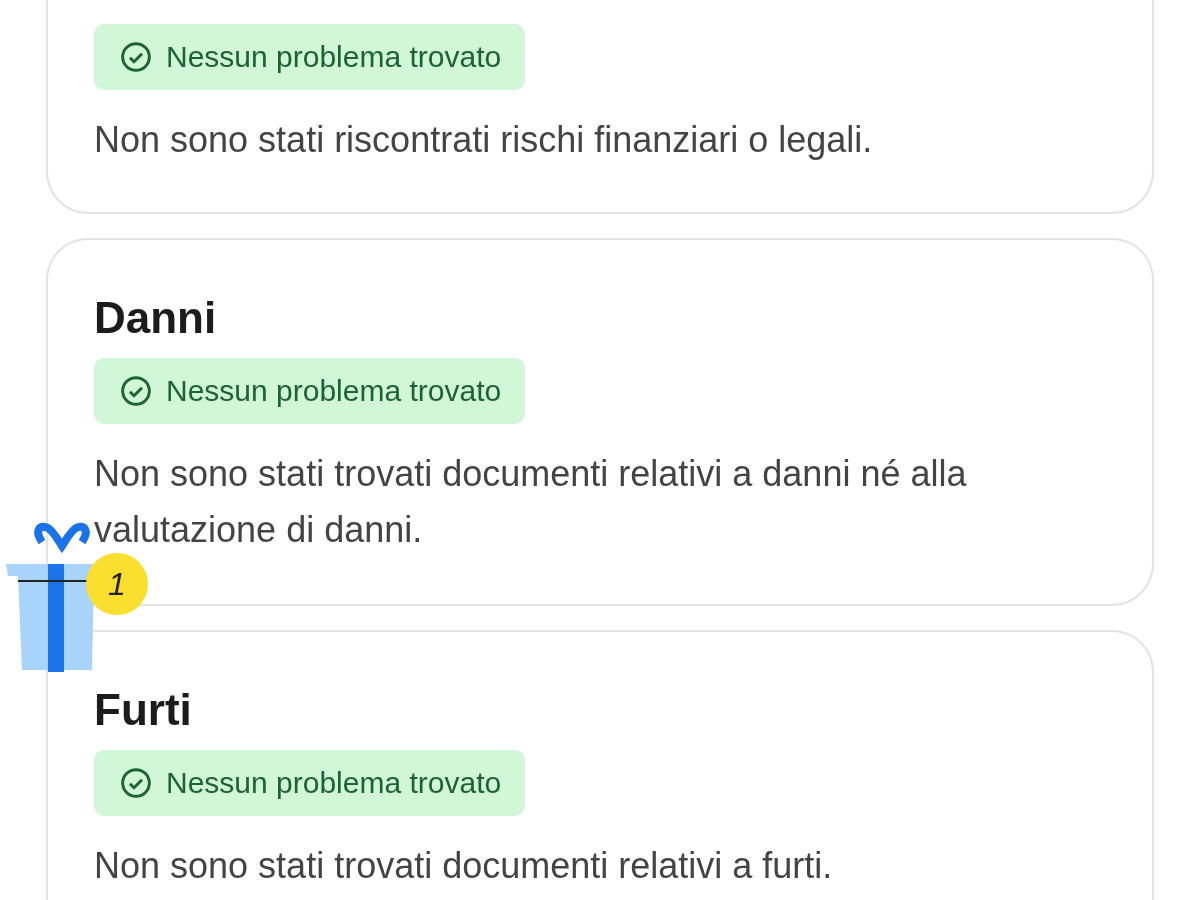 This screenshot has height=900, width=1200. Describe the element at coordinates (483, 140) in the screenshot. I see `section-description: Non sono stati riscontrati rischi finanziari o legali.` at that location.